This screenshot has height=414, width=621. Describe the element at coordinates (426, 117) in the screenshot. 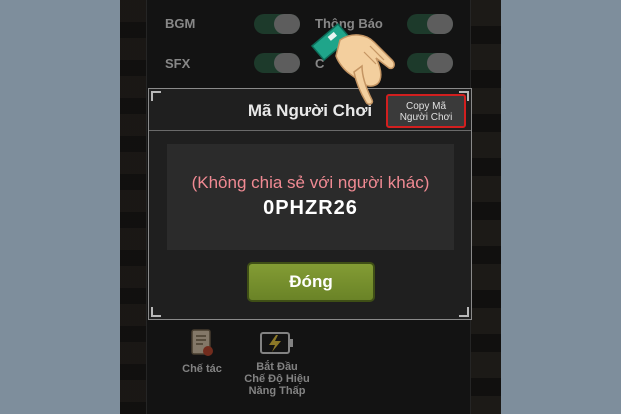

I see `copy-button-label-line2: Người Chơi` at that location.